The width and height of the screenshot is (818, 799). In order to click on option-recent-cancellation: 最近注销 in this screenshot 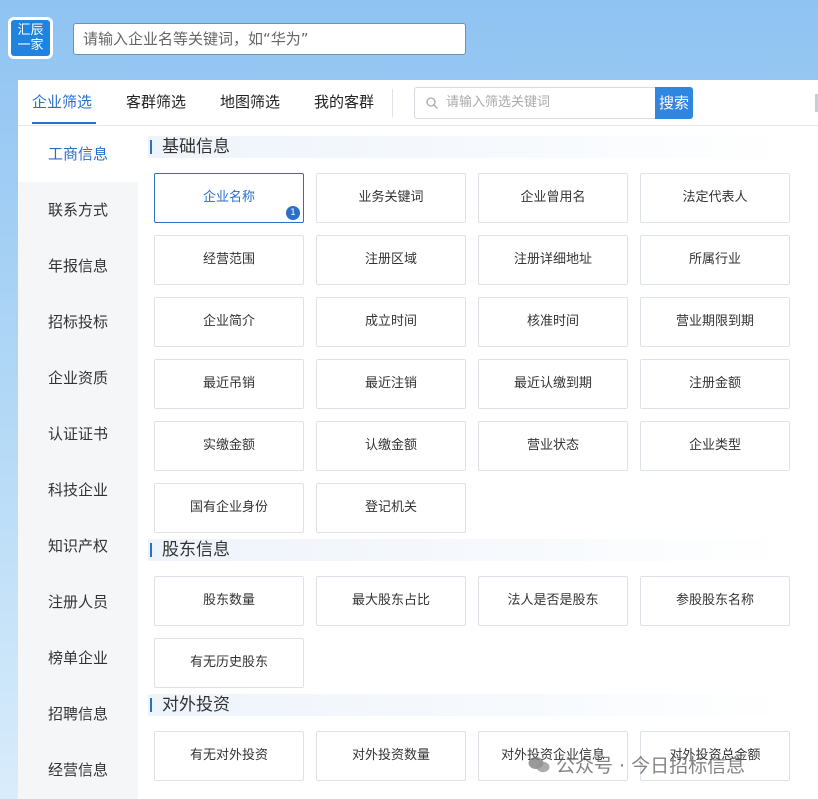, I will do `click(391, 384)`.